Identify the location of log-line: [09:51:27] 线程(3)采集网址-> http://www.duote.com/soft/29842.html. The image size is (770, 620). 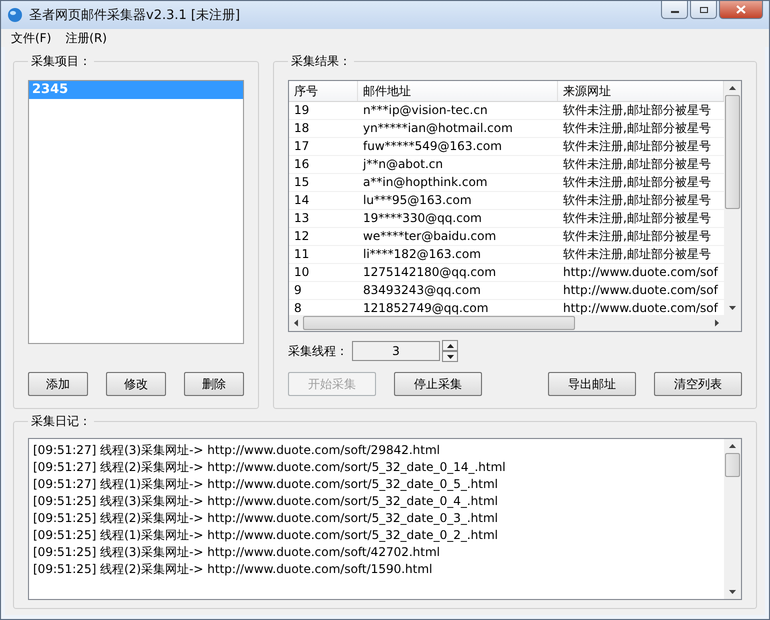
(237, 450).